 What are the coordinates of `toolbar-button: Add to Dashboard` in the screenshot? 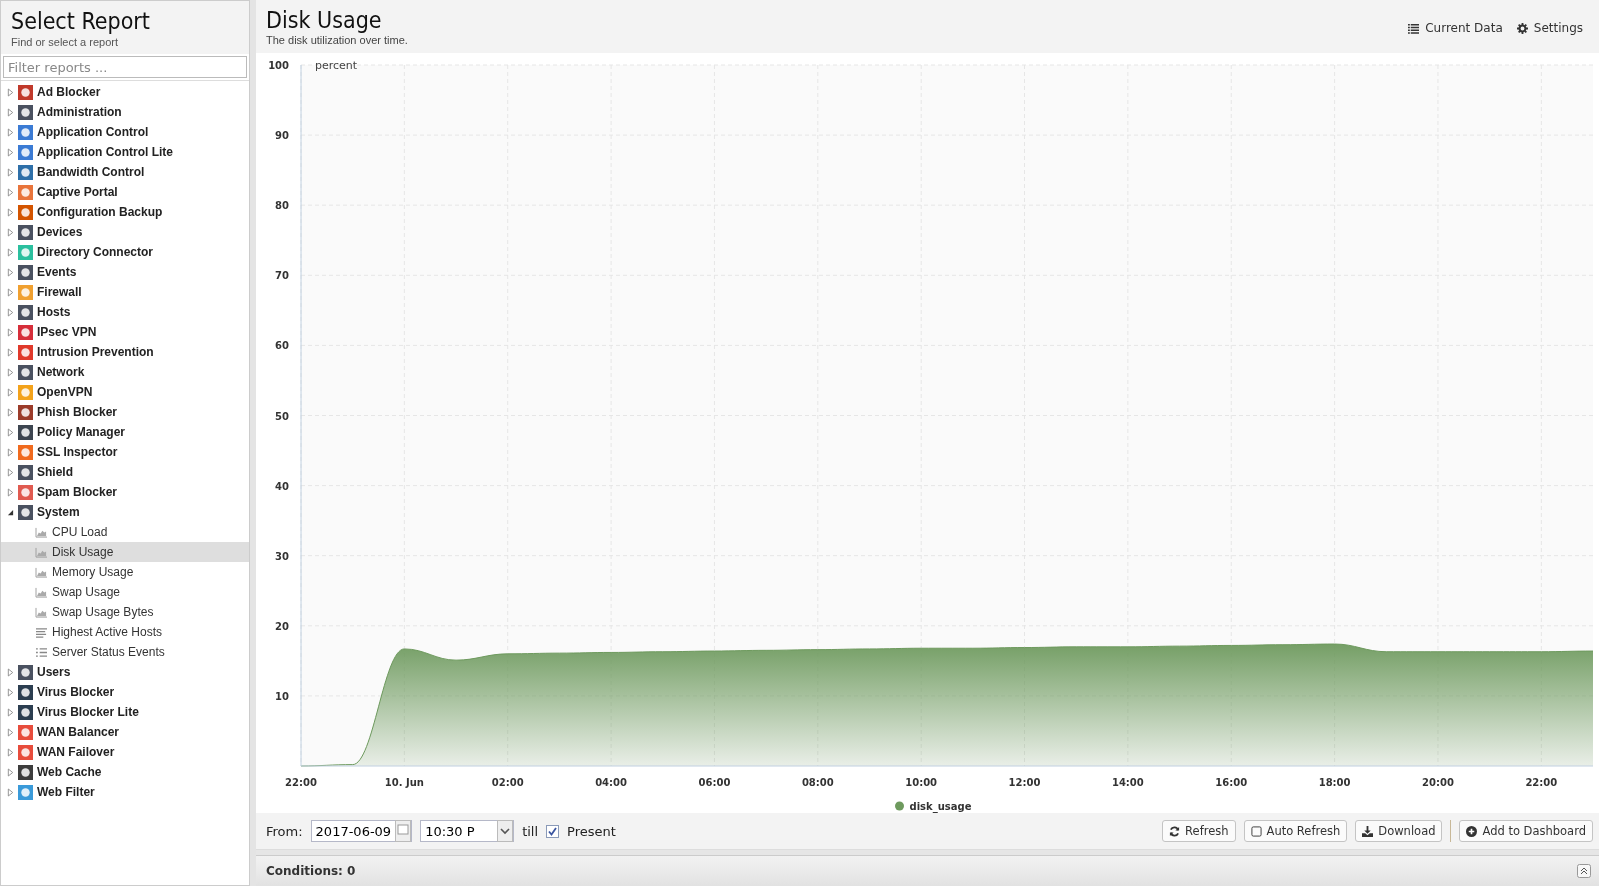 It's located at (1526, 831).